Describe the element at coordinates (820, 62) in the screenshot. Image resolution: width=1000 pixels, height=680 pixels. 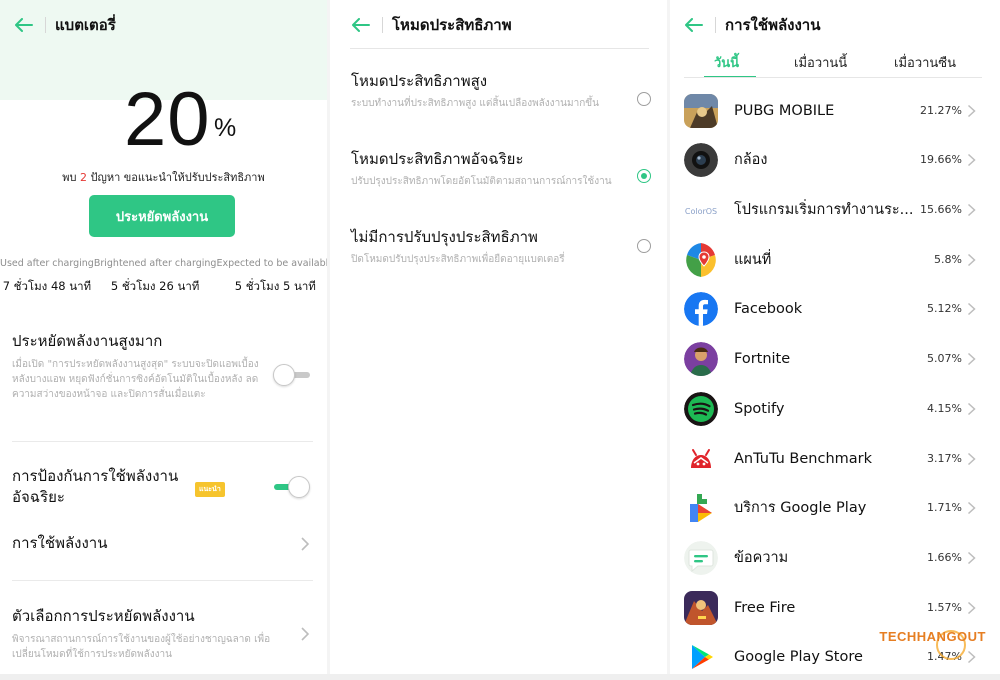
I see `tab-yesterday: เมื่อวานนี้` at that location.